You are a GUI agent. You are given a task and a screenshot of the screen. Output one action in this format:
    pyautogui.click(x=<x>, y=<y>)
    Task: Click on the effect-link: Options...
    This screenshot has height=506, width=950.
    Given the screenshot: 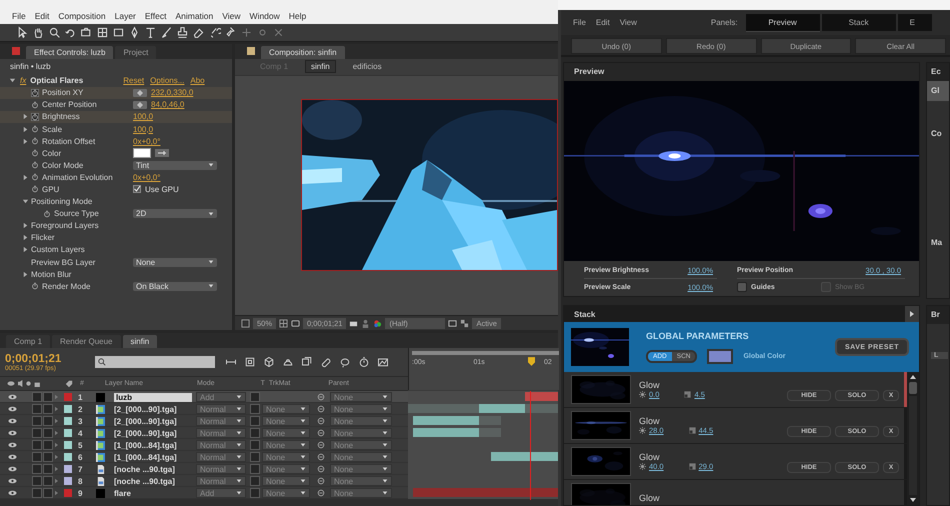 What is the action you would take?
    pyautogui.click(x=167, y=81)
    